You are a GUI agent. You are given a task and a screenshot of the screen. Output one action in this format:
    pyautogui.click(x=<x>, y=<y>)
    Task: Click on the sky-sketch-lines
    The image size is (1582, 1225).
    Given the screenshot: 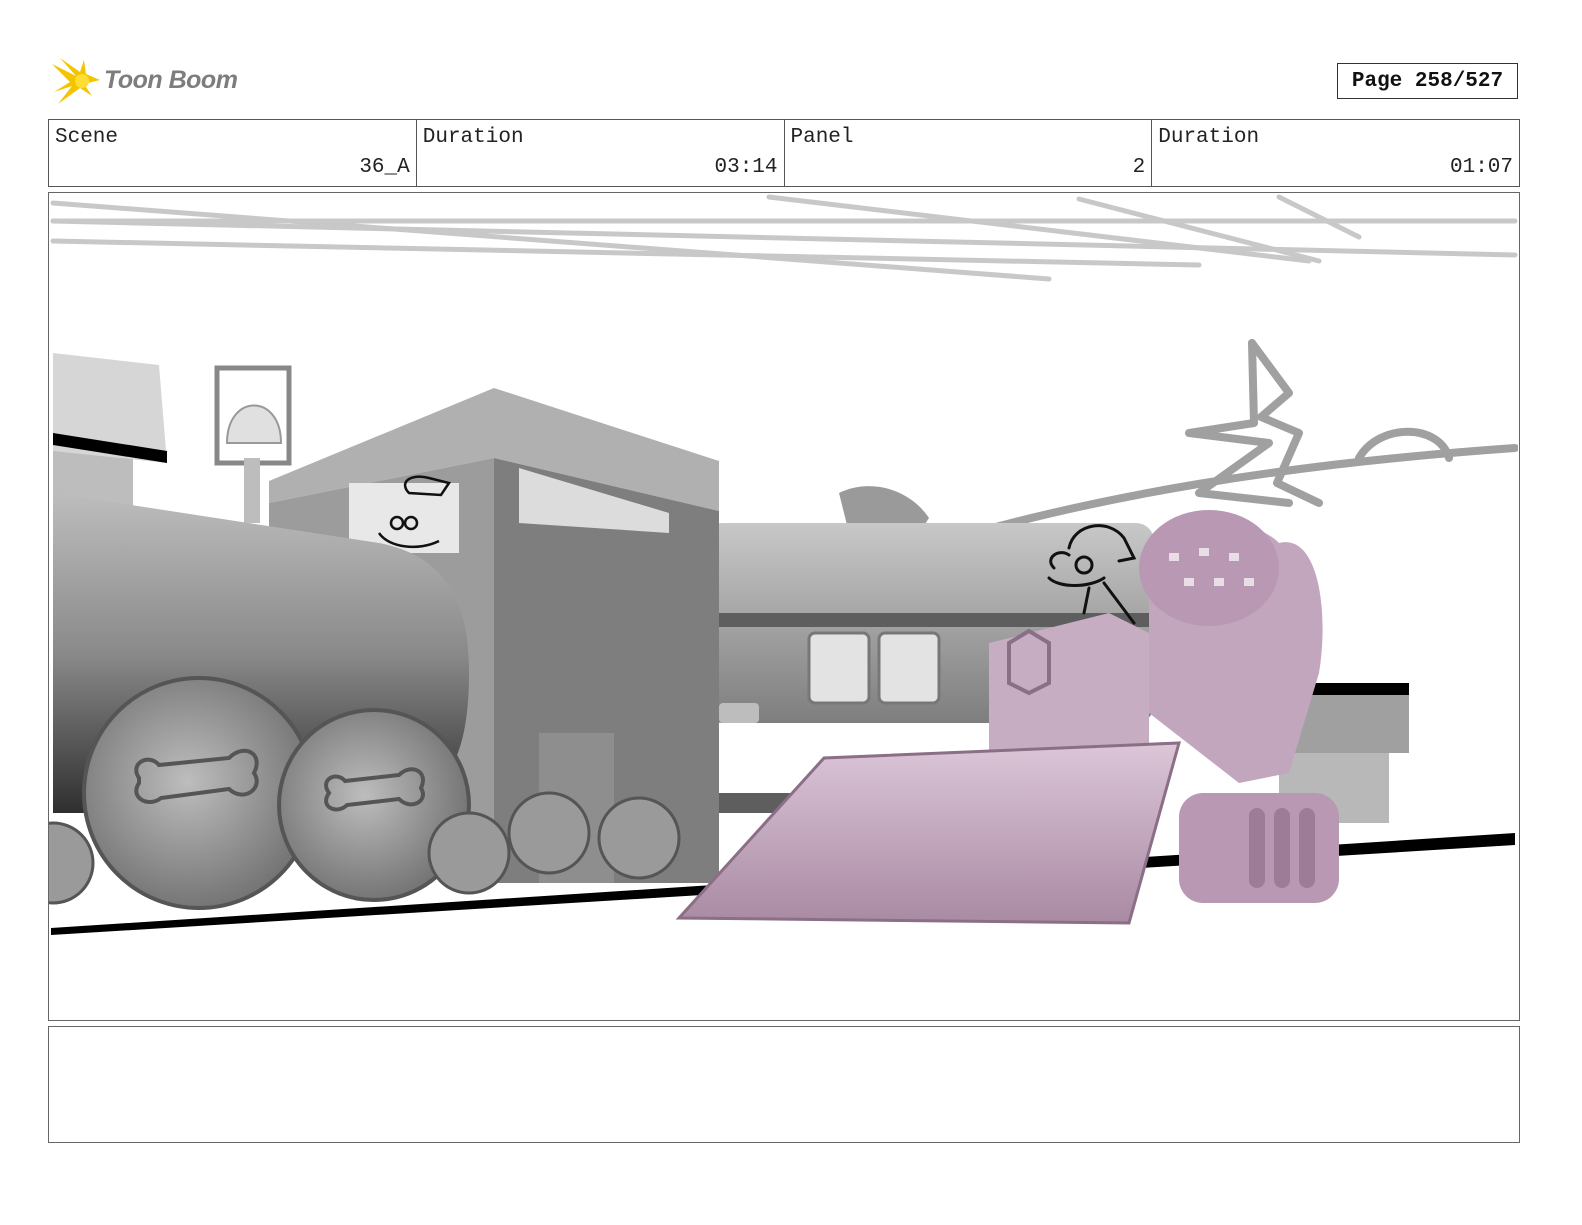 What is the action you would take?
    pyautogui.click(x=784, y=238)
    